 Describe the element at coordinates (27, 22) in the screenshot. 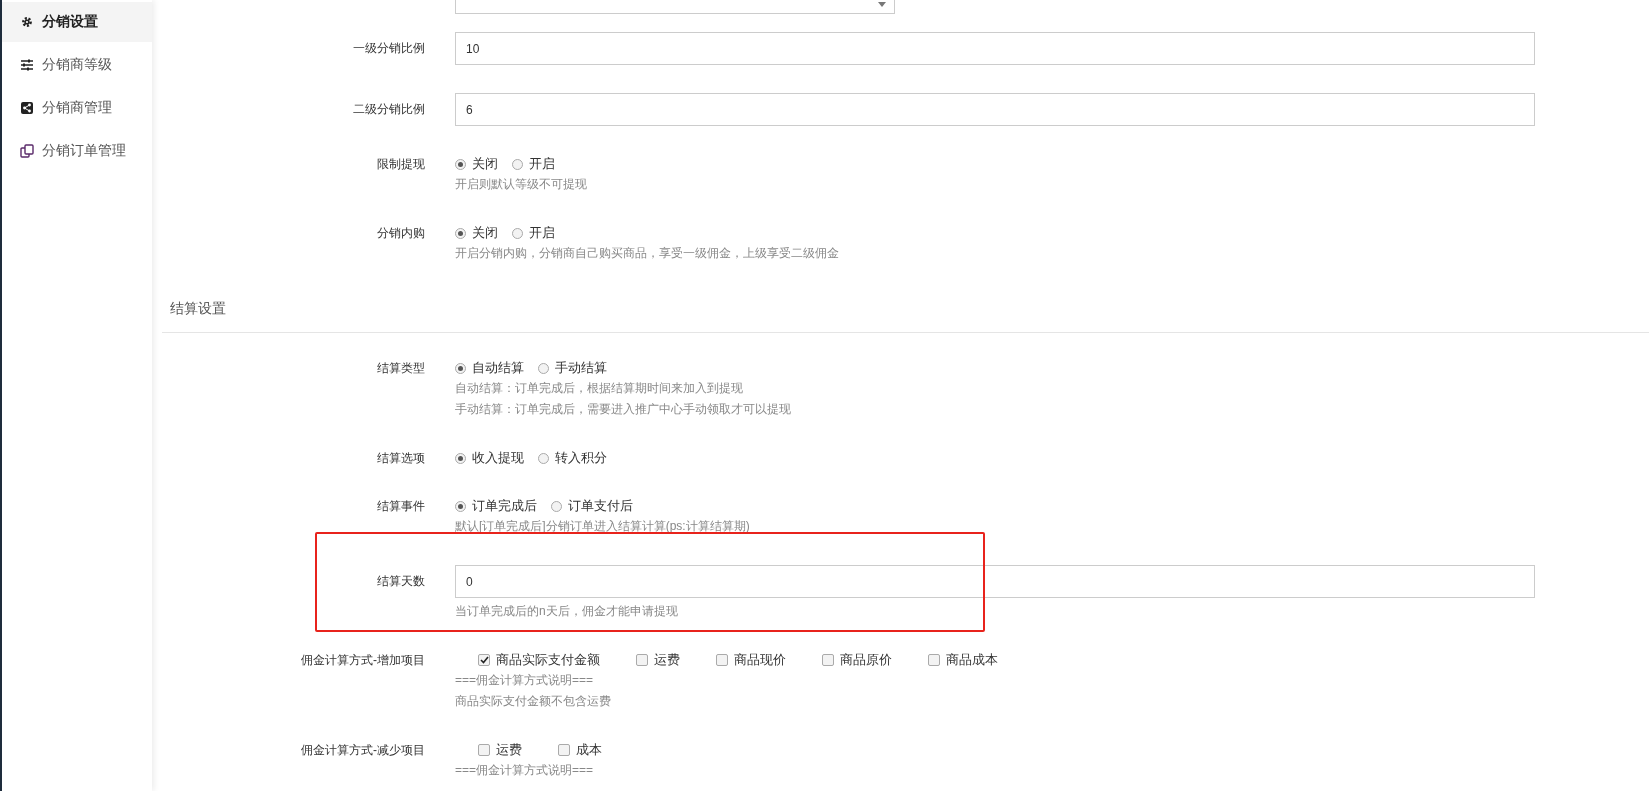

I see `gear-icon` at that location.